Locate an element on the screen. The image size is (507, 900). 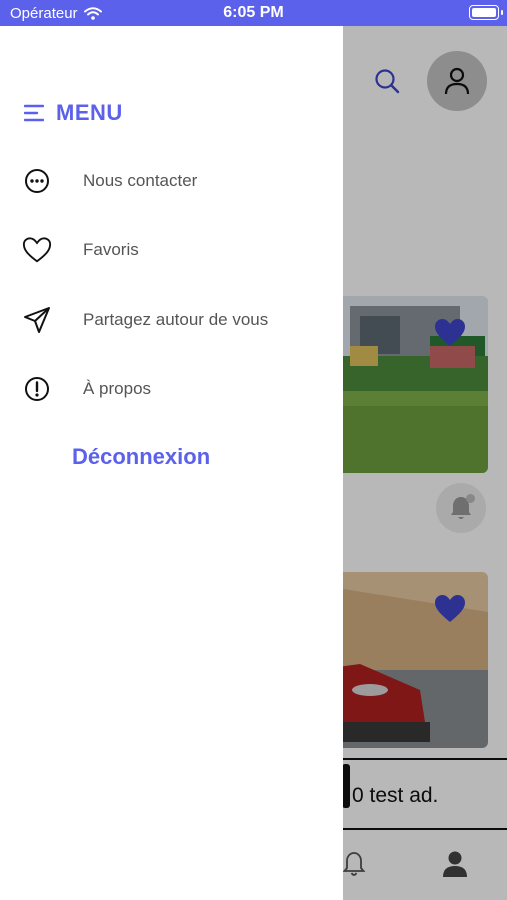
menu-item-label: À propos is located at coordinates (117, 388).